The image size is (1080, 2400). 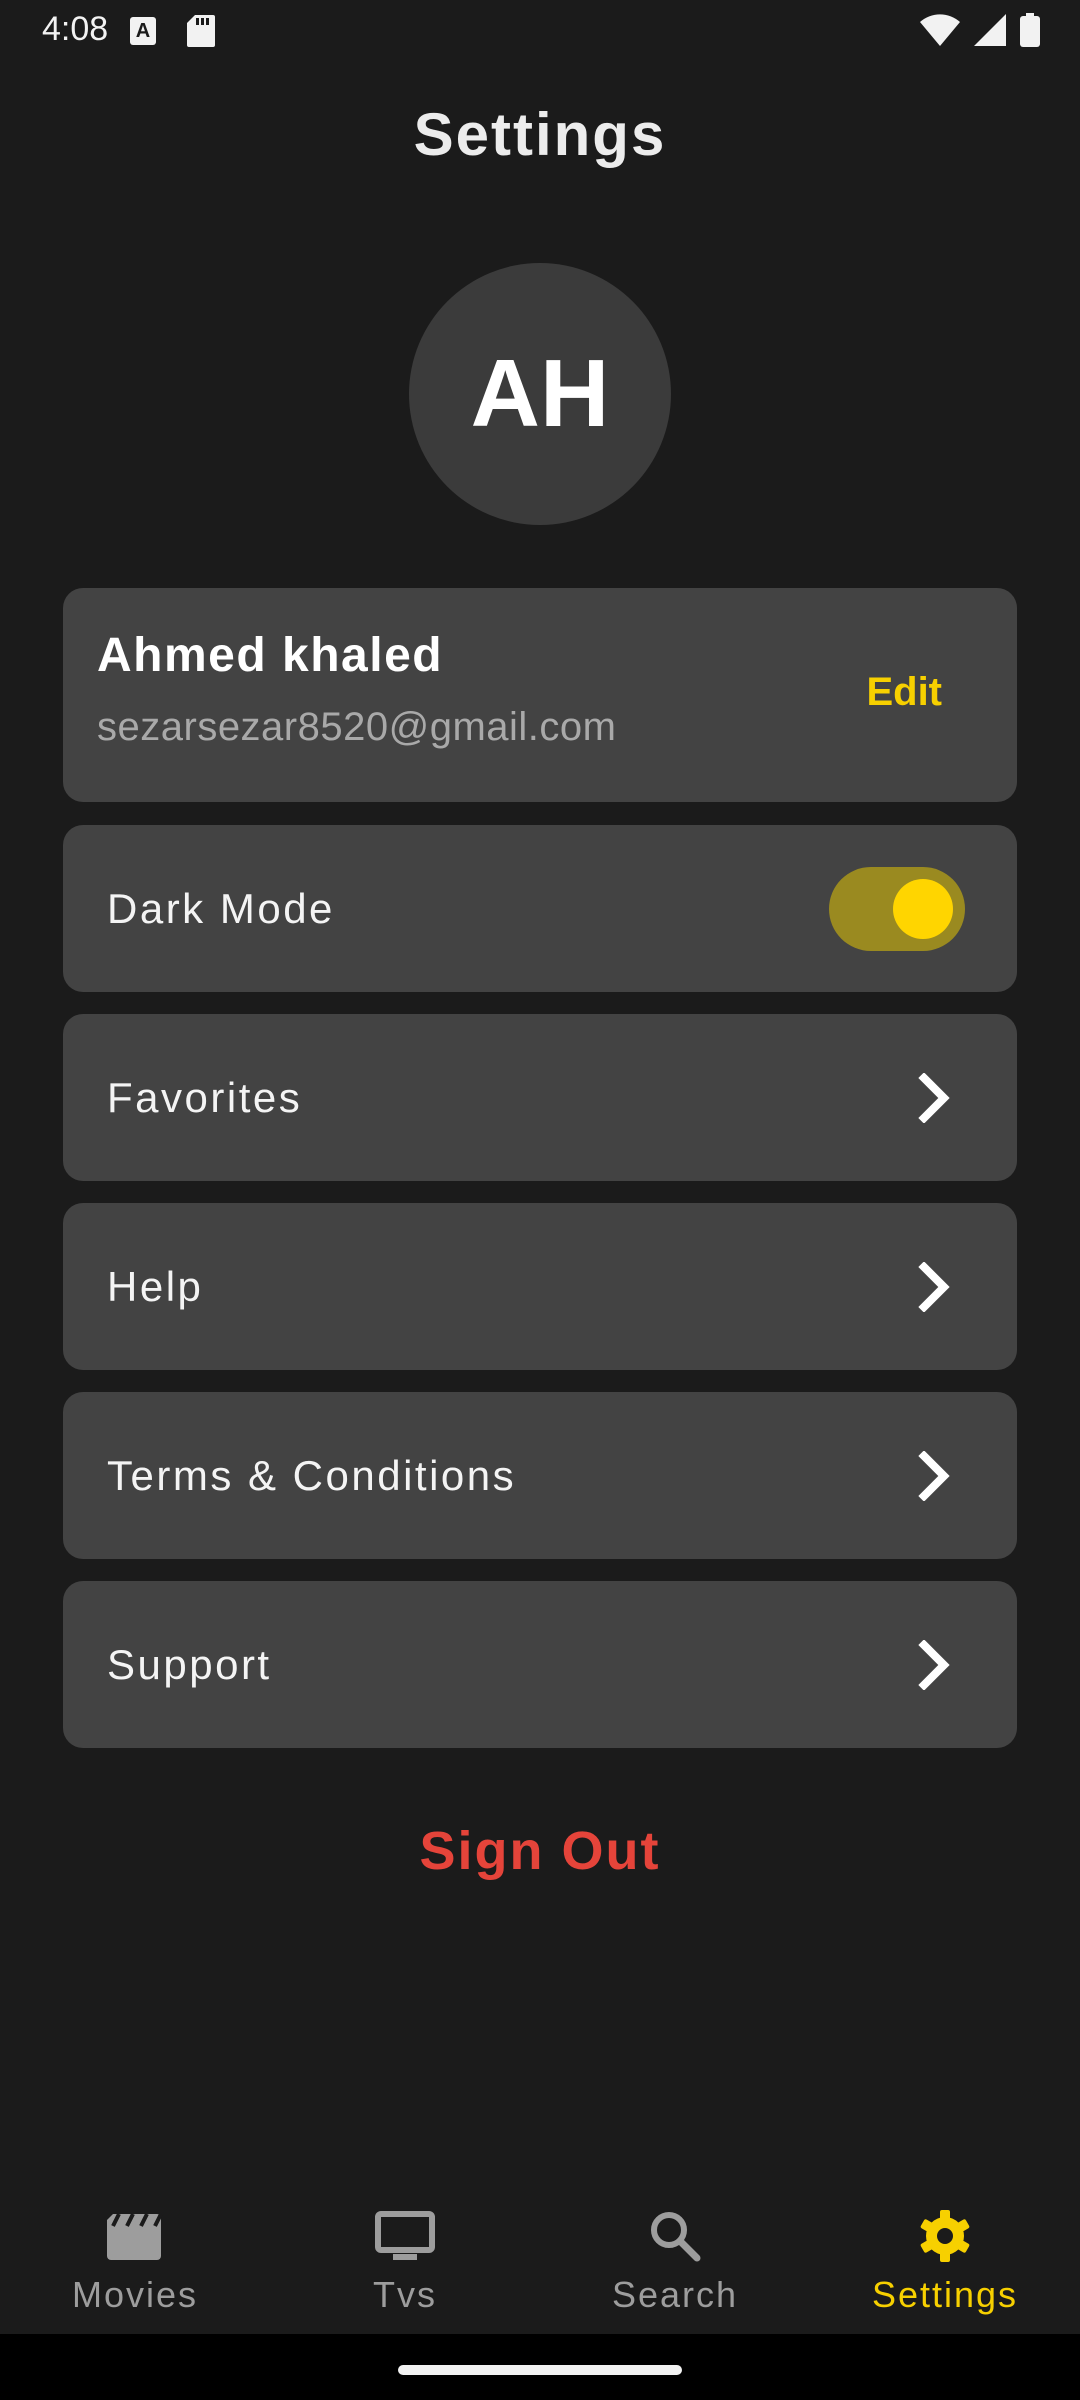 What do you see at coordinates (990, 32) in the screenshot?
I see `signal-icon` at bounding box center [990, 32].